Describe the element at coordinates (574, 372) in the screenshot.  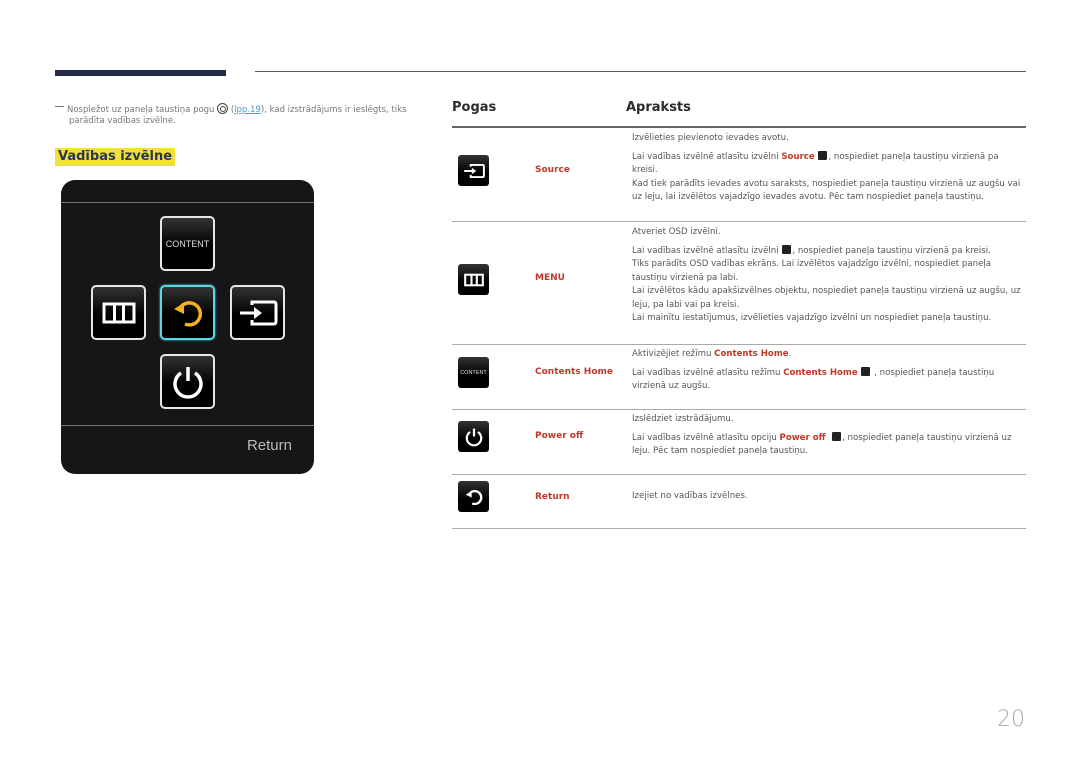
I see `button-name: Contents Home` at that location.